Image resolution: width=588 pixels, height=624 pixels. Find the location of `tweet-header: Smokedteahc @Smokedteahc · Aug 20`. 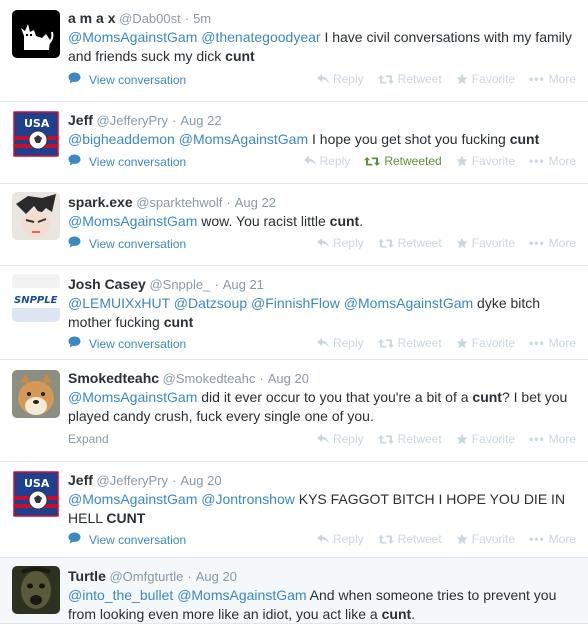

tweet-header: Smokedteahc @Smokedteahc · Aug 20 is located at coordinates (322, 378).